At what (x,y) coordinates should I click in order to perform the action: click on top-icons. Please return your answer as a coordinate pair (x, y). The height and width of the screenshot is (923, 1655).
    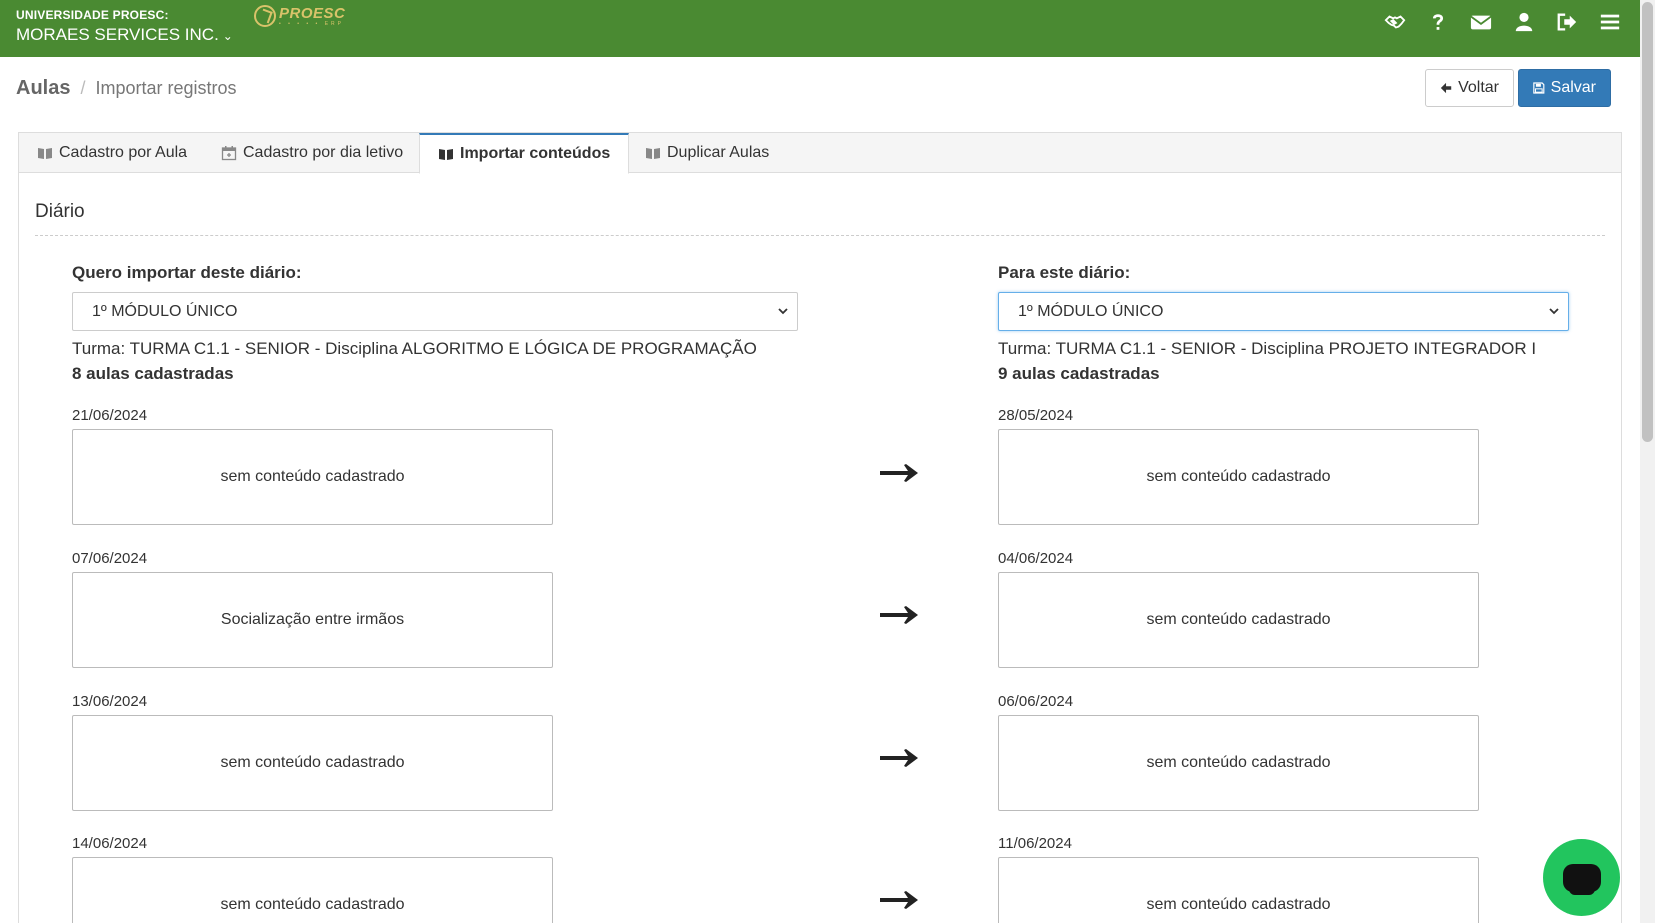
    Looking at the image, I should click on (1502, 22).